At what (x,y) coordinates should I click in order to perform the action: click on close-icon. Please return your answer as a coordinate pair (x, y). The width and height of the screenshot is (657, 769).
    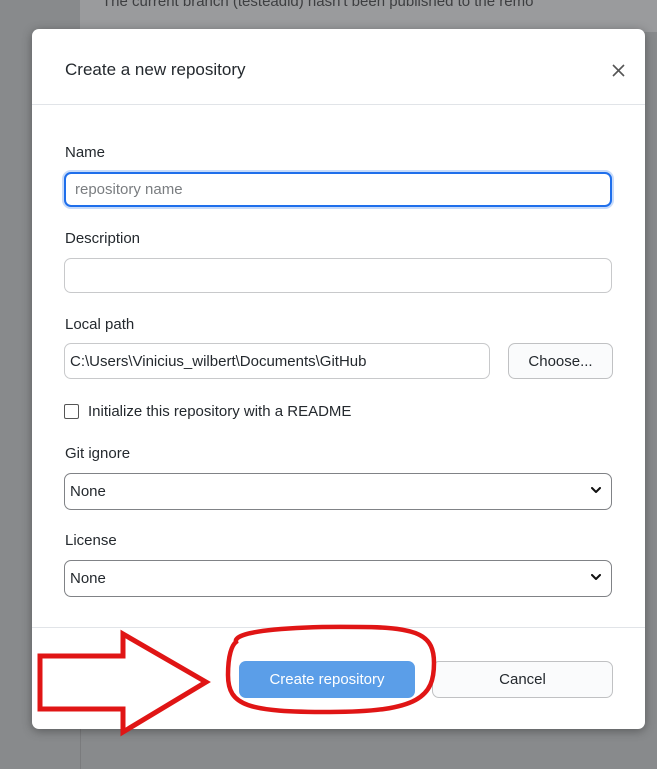
    Looking at the image, I should click on (618, 70).